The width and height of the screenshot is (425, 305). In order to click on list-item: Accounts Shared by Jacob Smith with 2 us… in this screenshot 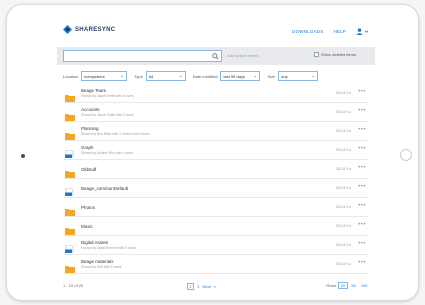, I will do `click(216, 112)`.